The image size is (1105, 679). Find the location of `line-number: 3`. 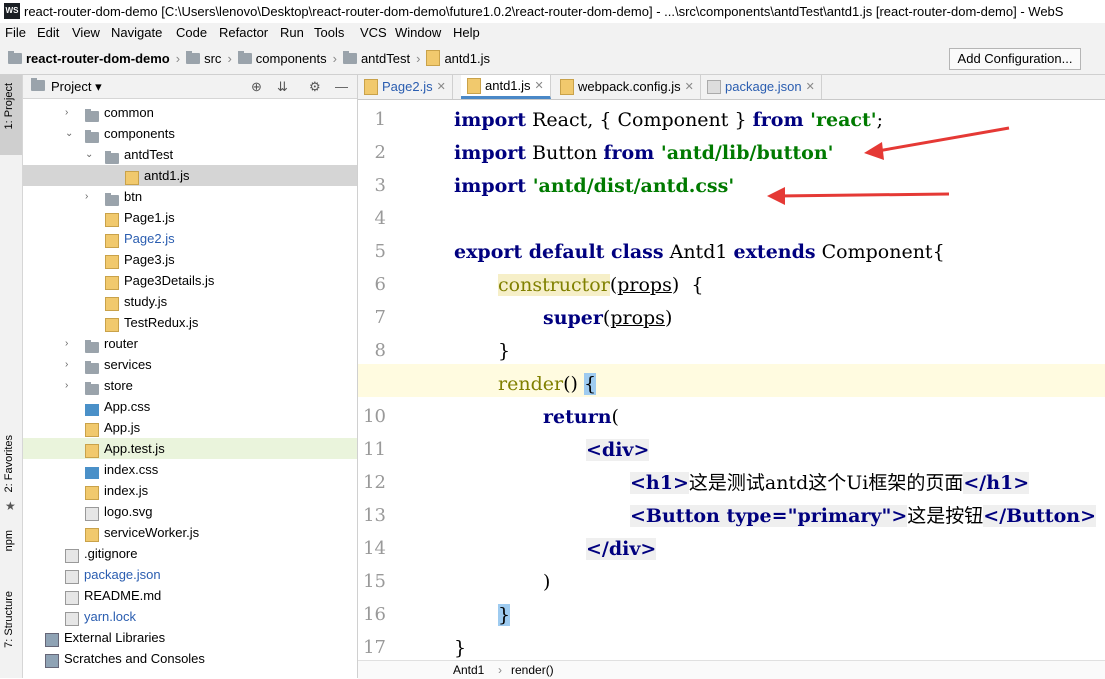

line-number: 3 is located at coordinates (380, 185).